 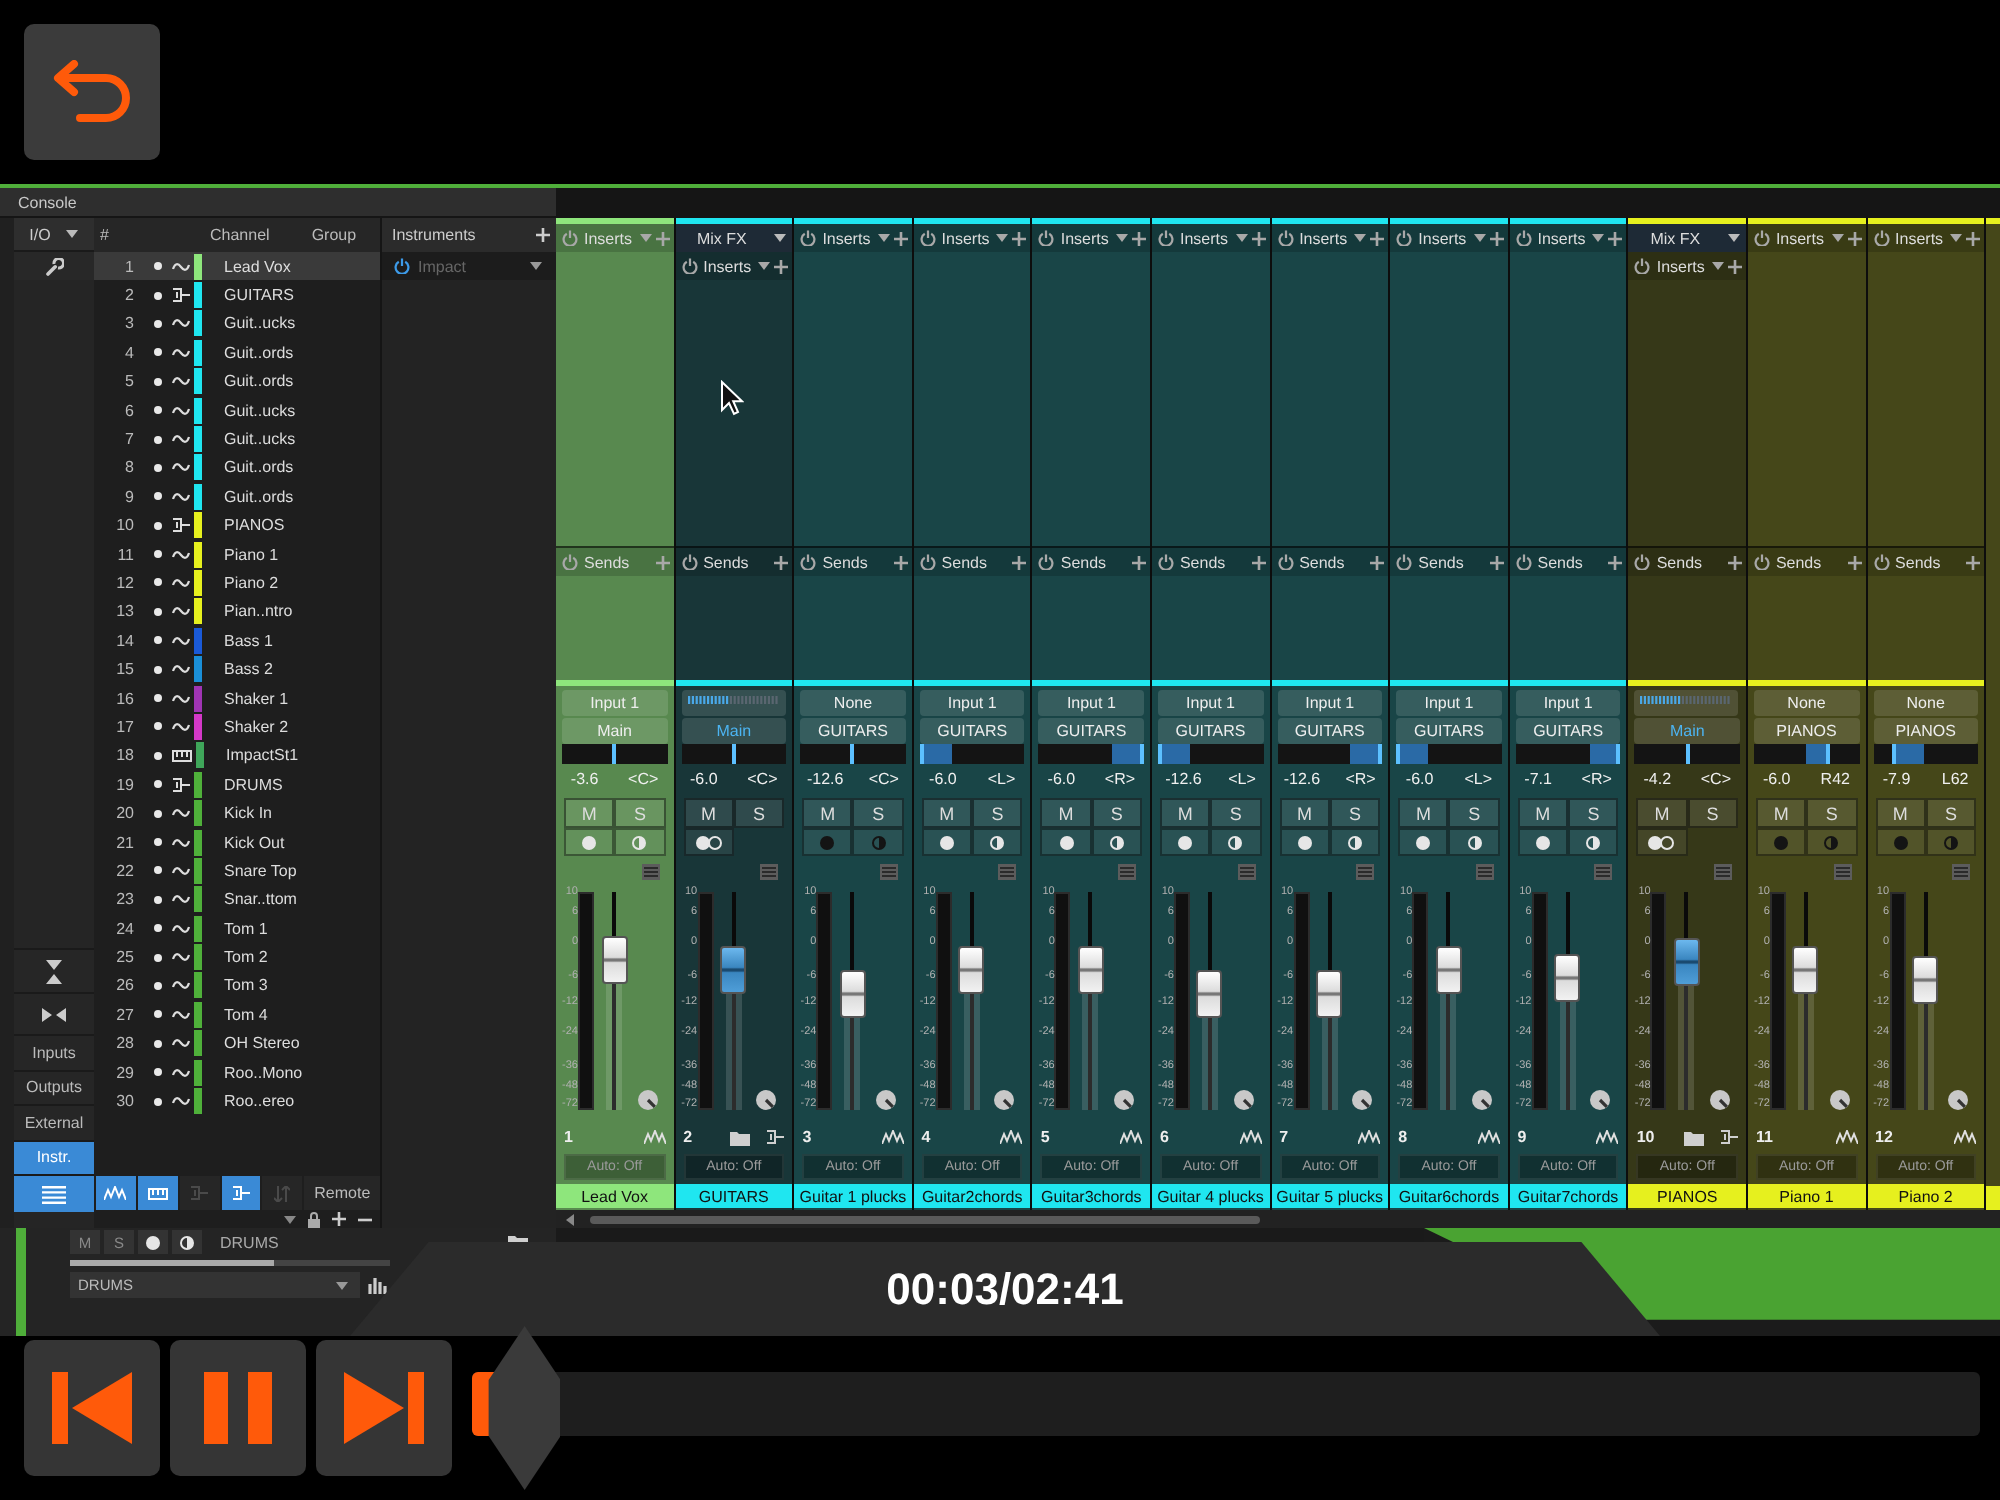 I want to click on folder-icon, so click(x=1693, y=1137).